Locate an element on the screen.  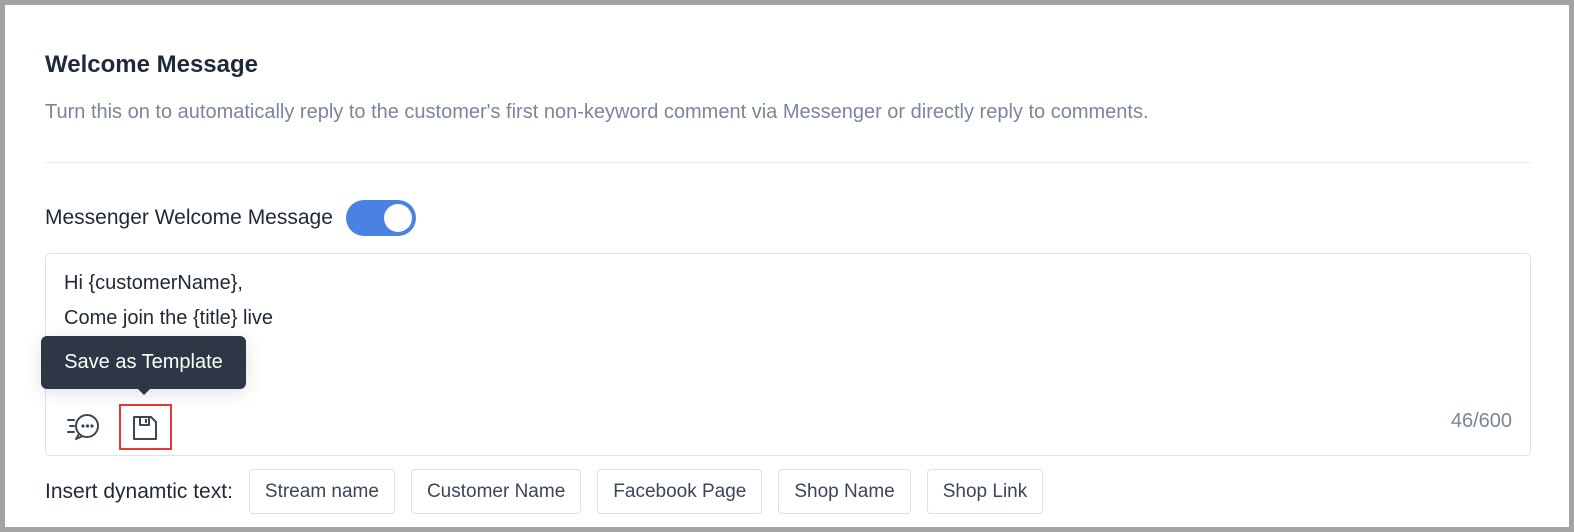
chip-shop-name: Shop Name is located at coordinates (844, 491).